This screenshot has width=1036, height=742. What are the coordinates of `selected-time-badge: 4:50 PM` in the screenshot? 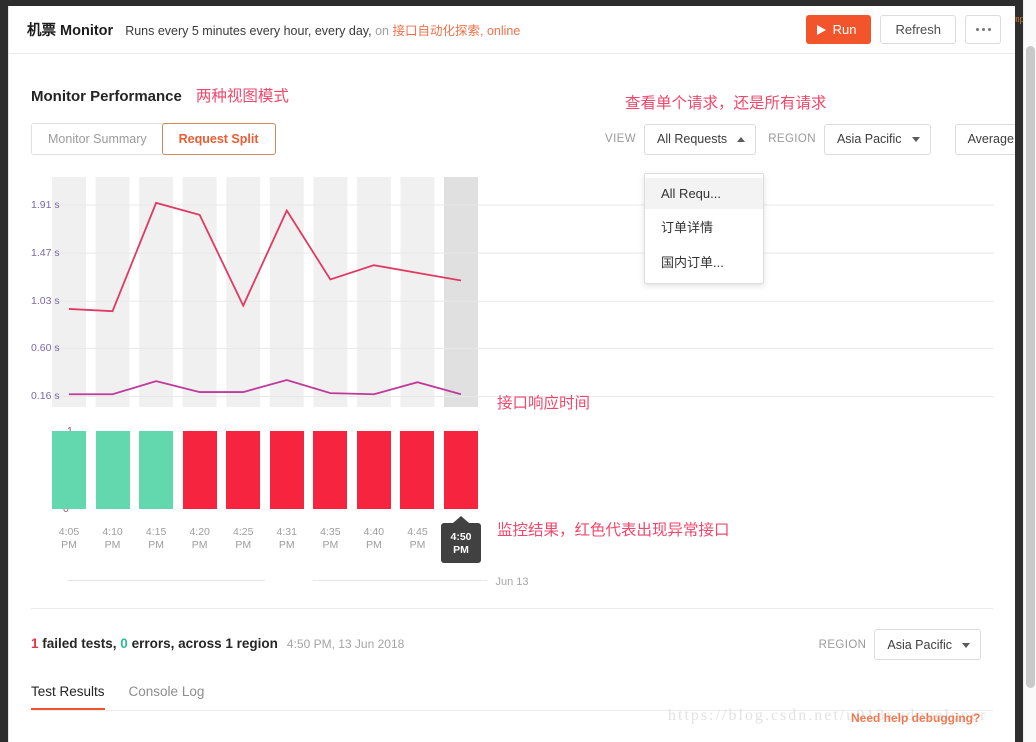 It's located at (461, 539).